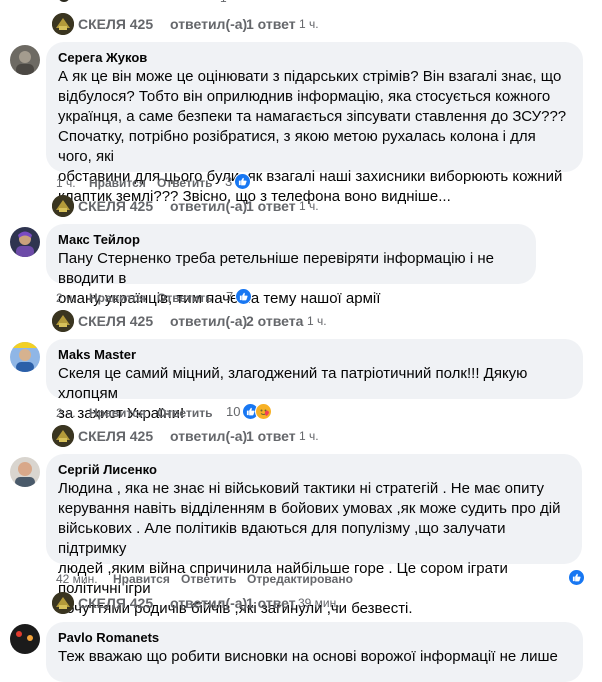 The height and width of the screenshot is (682, 602). I want to click on partial-count: 1, so click(223, 2).